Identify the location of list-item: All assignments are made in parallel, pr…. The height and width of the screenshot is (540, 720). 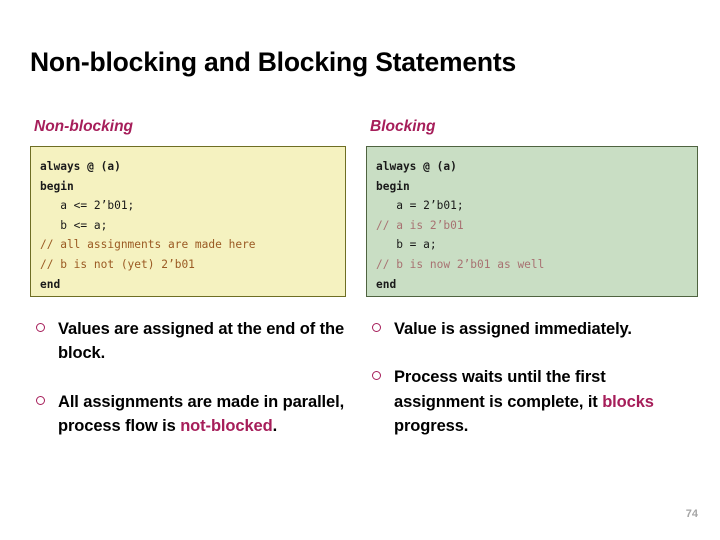
(189, 414).